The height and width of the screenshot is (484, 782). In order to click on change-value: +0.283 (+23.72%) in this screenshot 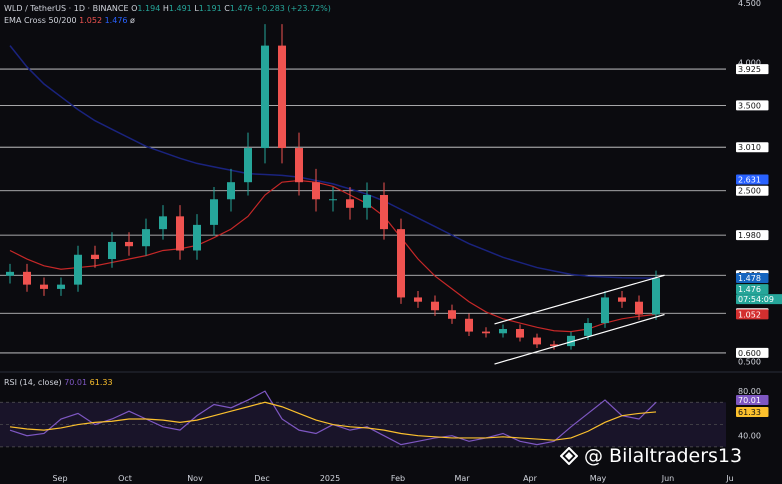, I will do `click(293, 8)`.